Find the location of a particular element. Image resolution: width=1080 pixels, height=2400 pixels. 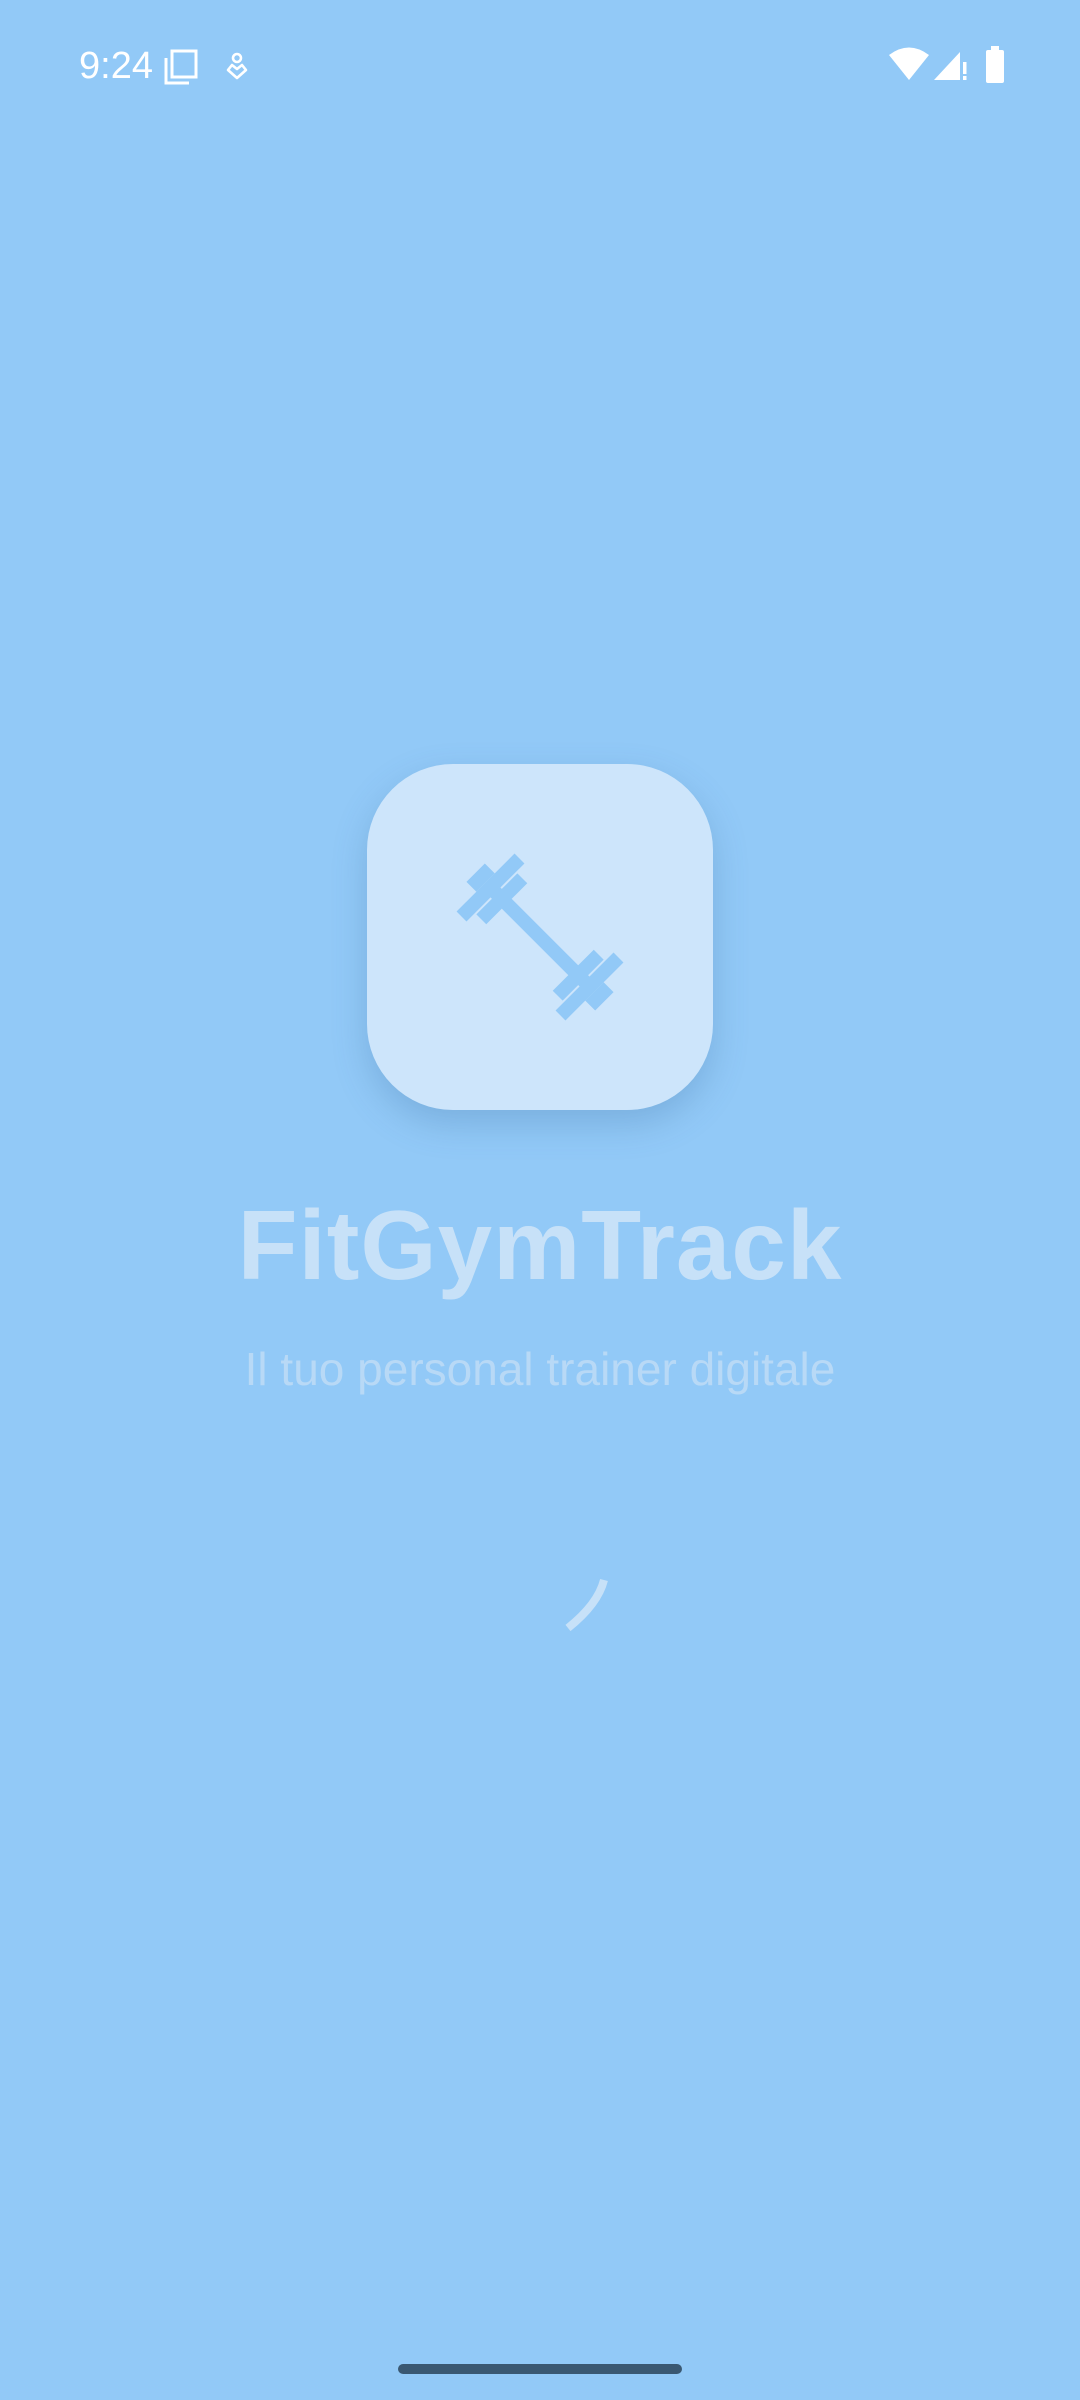

signal-icon is located at coordinates (950, 66).